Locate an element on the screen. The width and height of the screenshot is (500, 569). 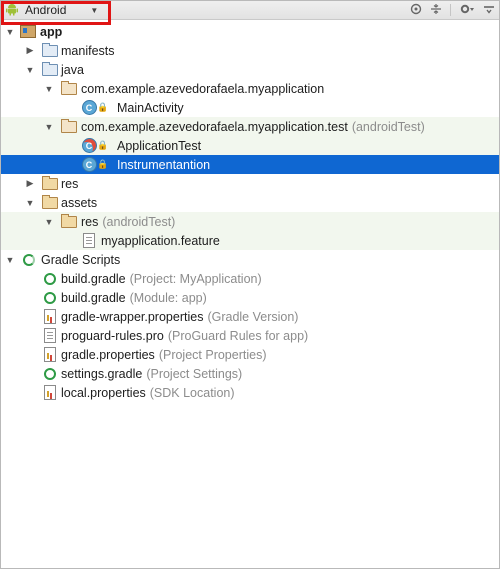
tree-node-hint: (Project Properties) is located at coordinates (212, 354).